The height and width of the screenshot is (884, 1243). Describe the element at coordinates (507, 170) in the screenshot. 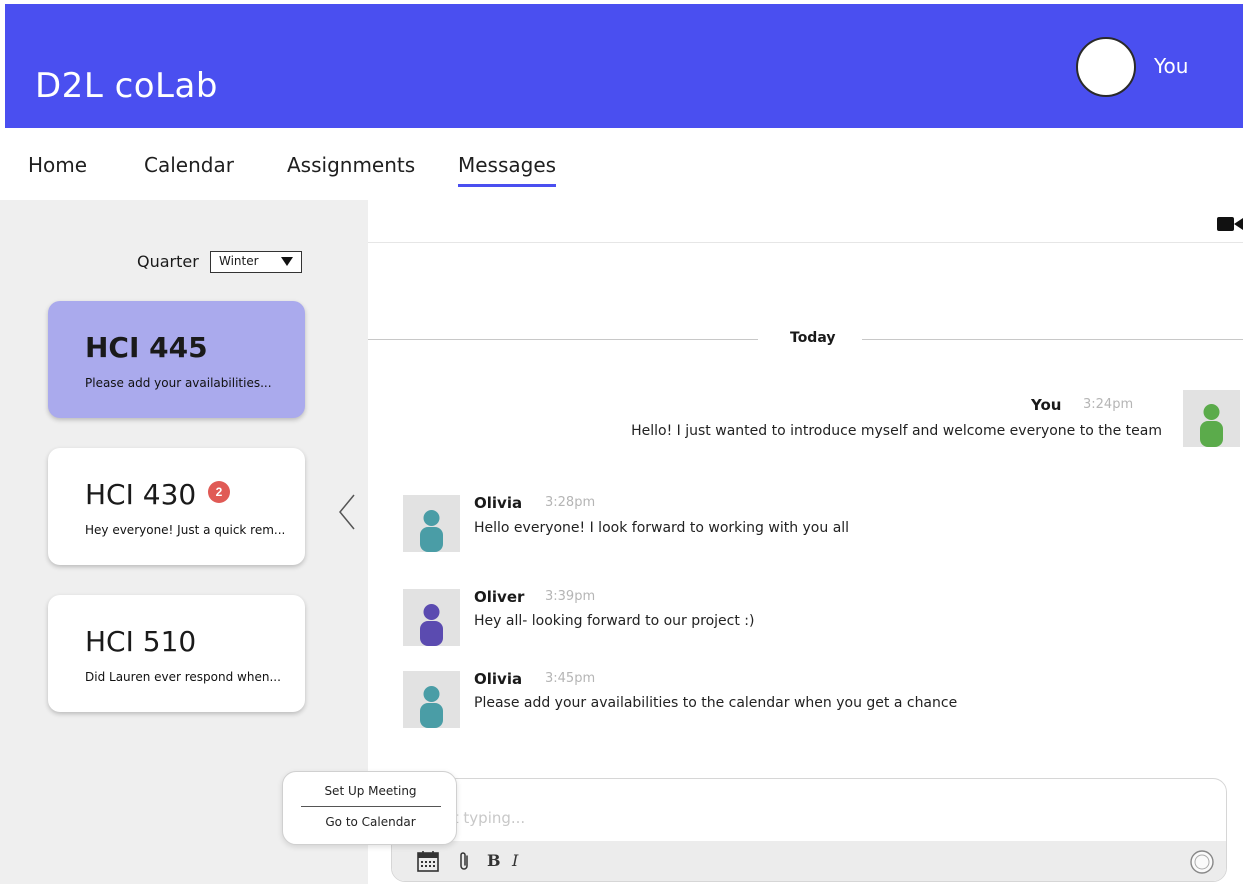

I see `nav-messages: Messages` at that location.